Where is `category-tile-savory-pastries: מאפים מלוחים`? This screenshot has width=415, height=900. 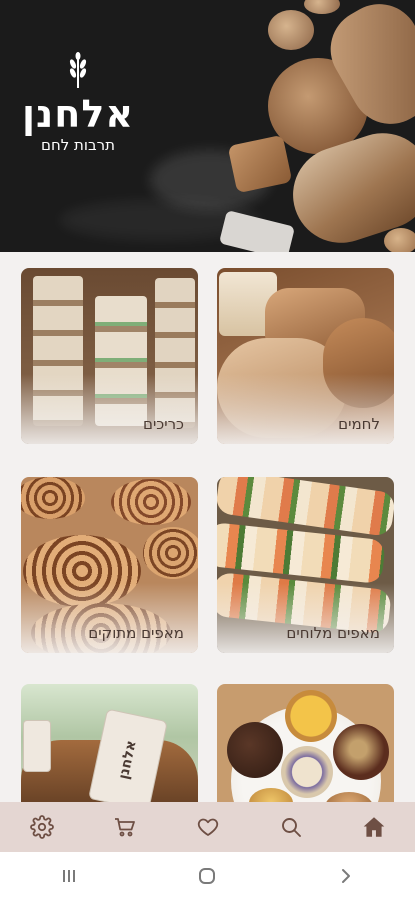
category-tile-savory-pastries: מאפים מלוחים is located at coordinates (305, 565).